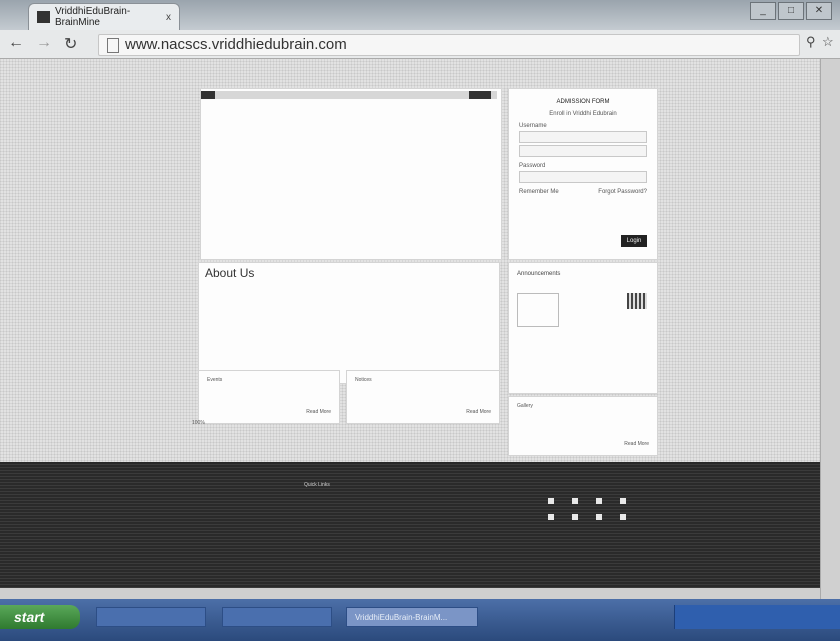 The image size is (840, 641). What do you see at coordinates (349, 95) in the screenshot?
I see `slider-bar` at bounding box center [349, 95].